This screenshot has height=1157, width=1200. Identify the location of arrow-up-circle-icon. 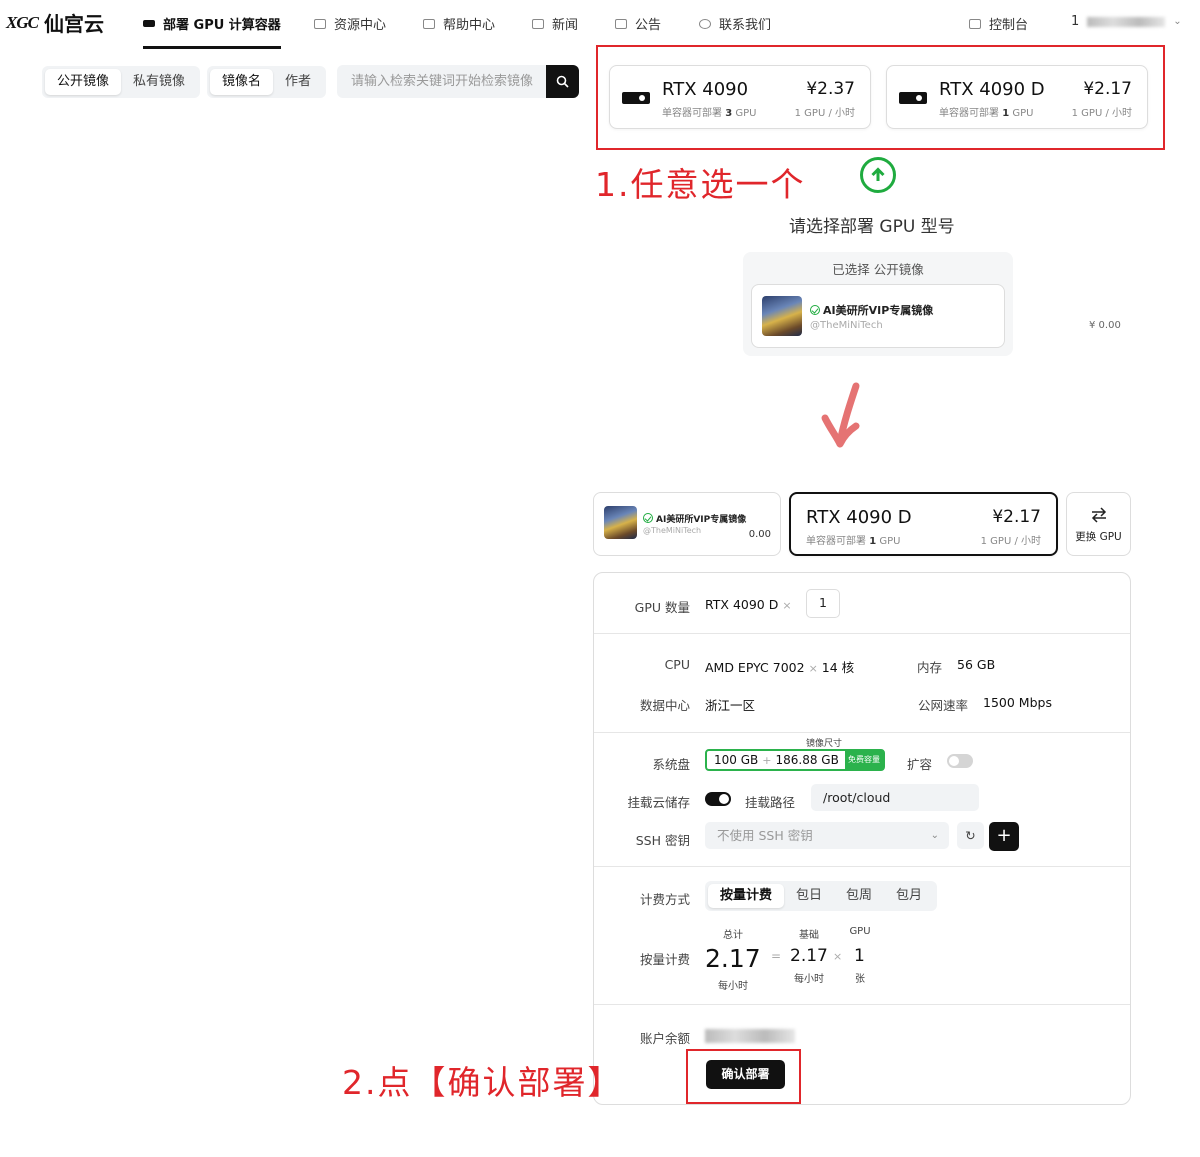
(878, 175).